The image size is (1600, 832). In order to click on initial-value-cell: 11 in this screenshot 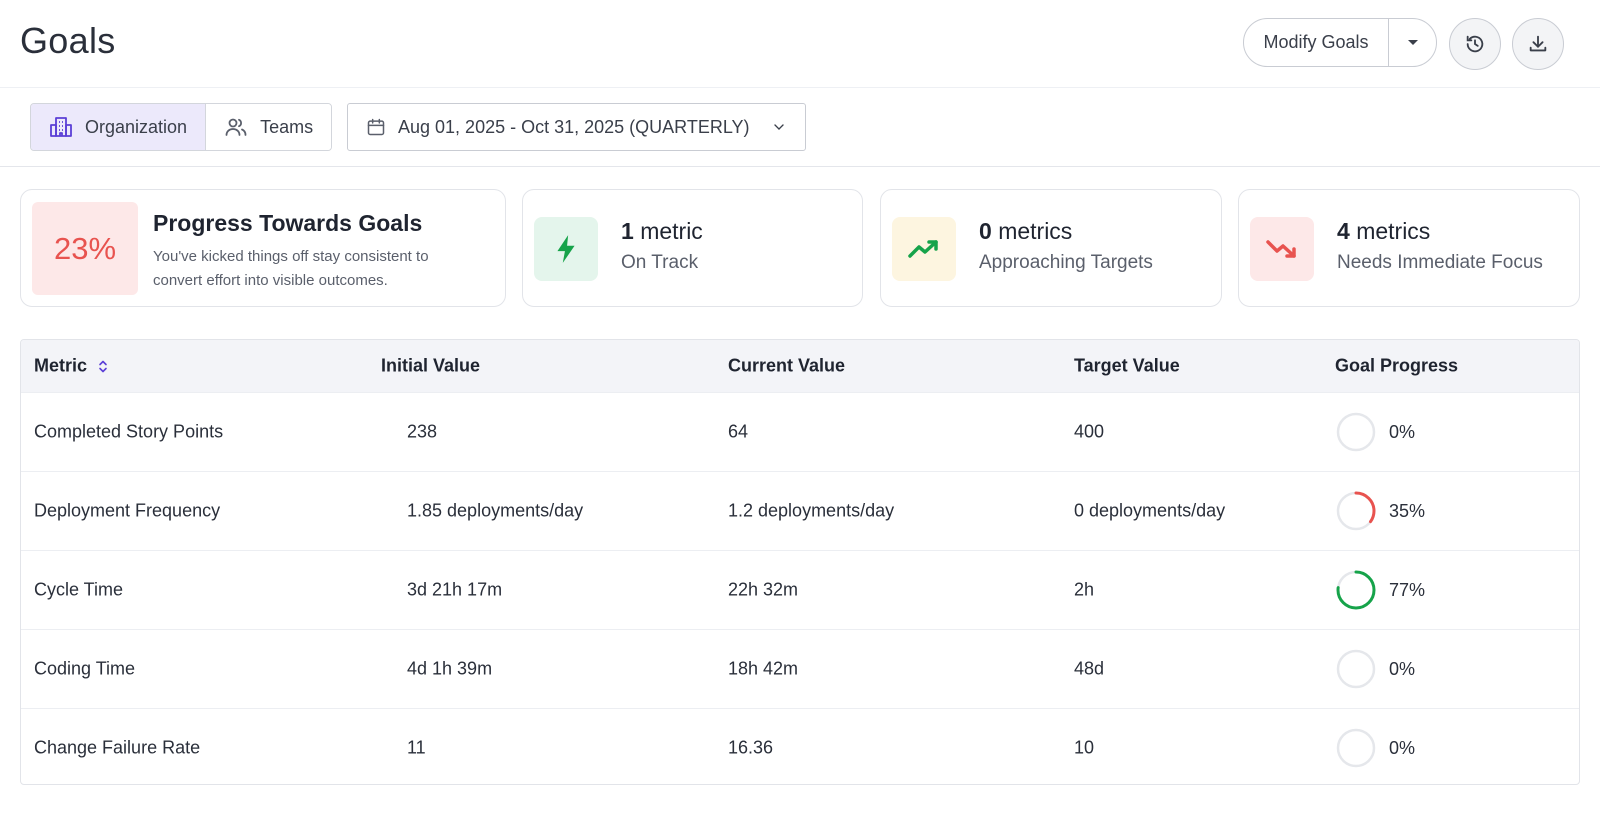, I will do `click(416, 747)`.